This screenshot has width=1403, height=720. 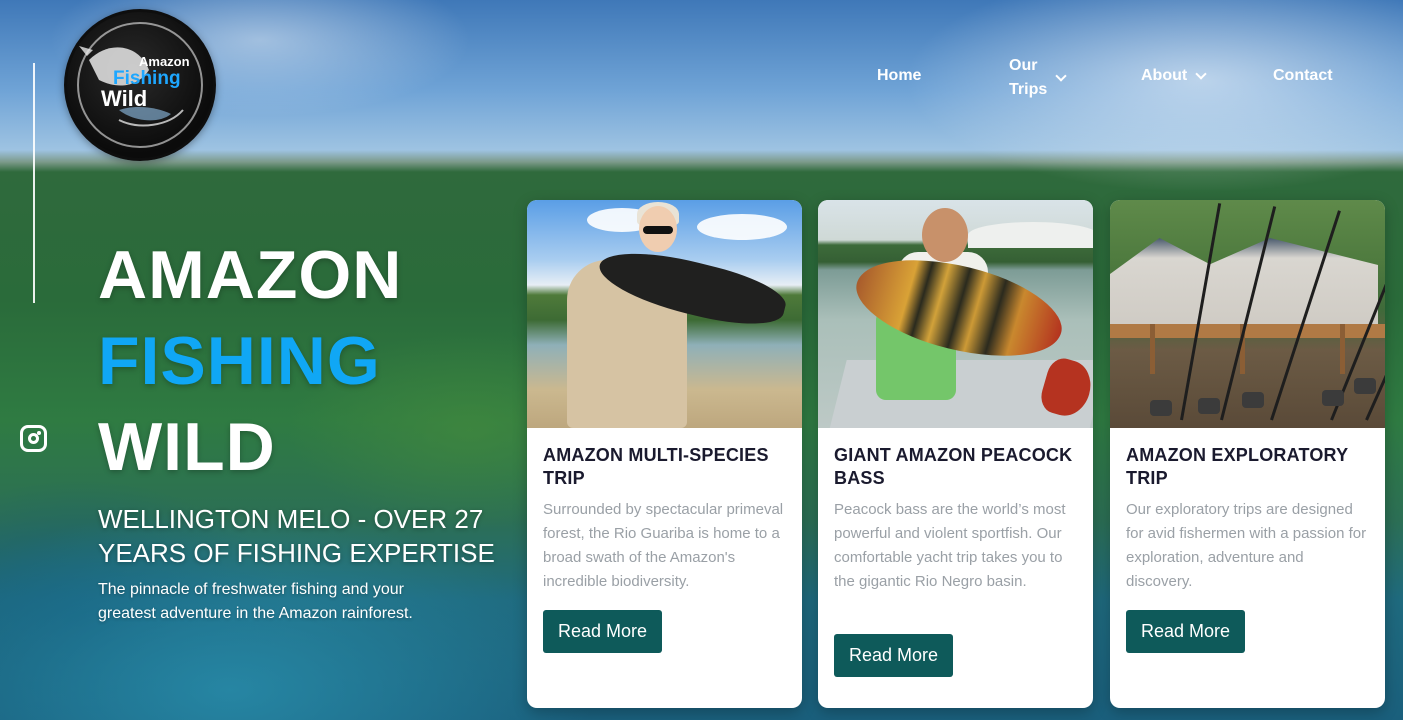 I want to click on hero-title: AMAZON FISHING WILD, so click(x=250, y=361).